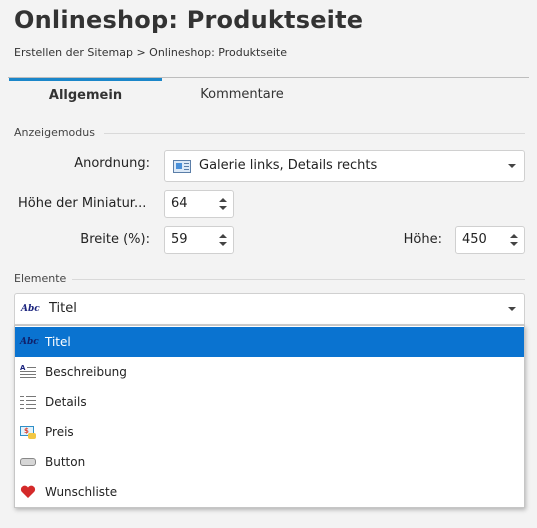  I want to click on anordnung-label: Anordnung:, so click(112, 163).